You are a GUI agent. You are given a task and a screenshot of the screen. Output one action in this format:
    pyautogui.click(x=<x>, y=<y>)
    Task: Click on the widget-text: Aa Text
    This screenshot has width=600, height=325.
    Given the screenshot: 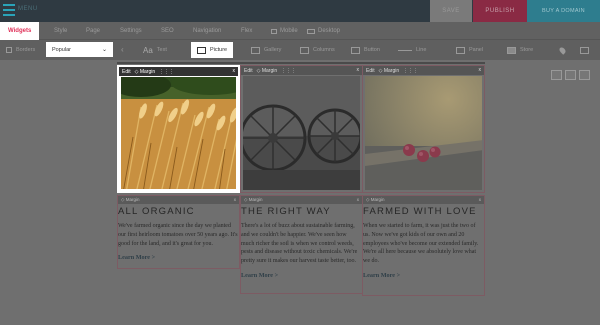 What is the action you would take?
    pyautogui.click(x=155, y=50)
    